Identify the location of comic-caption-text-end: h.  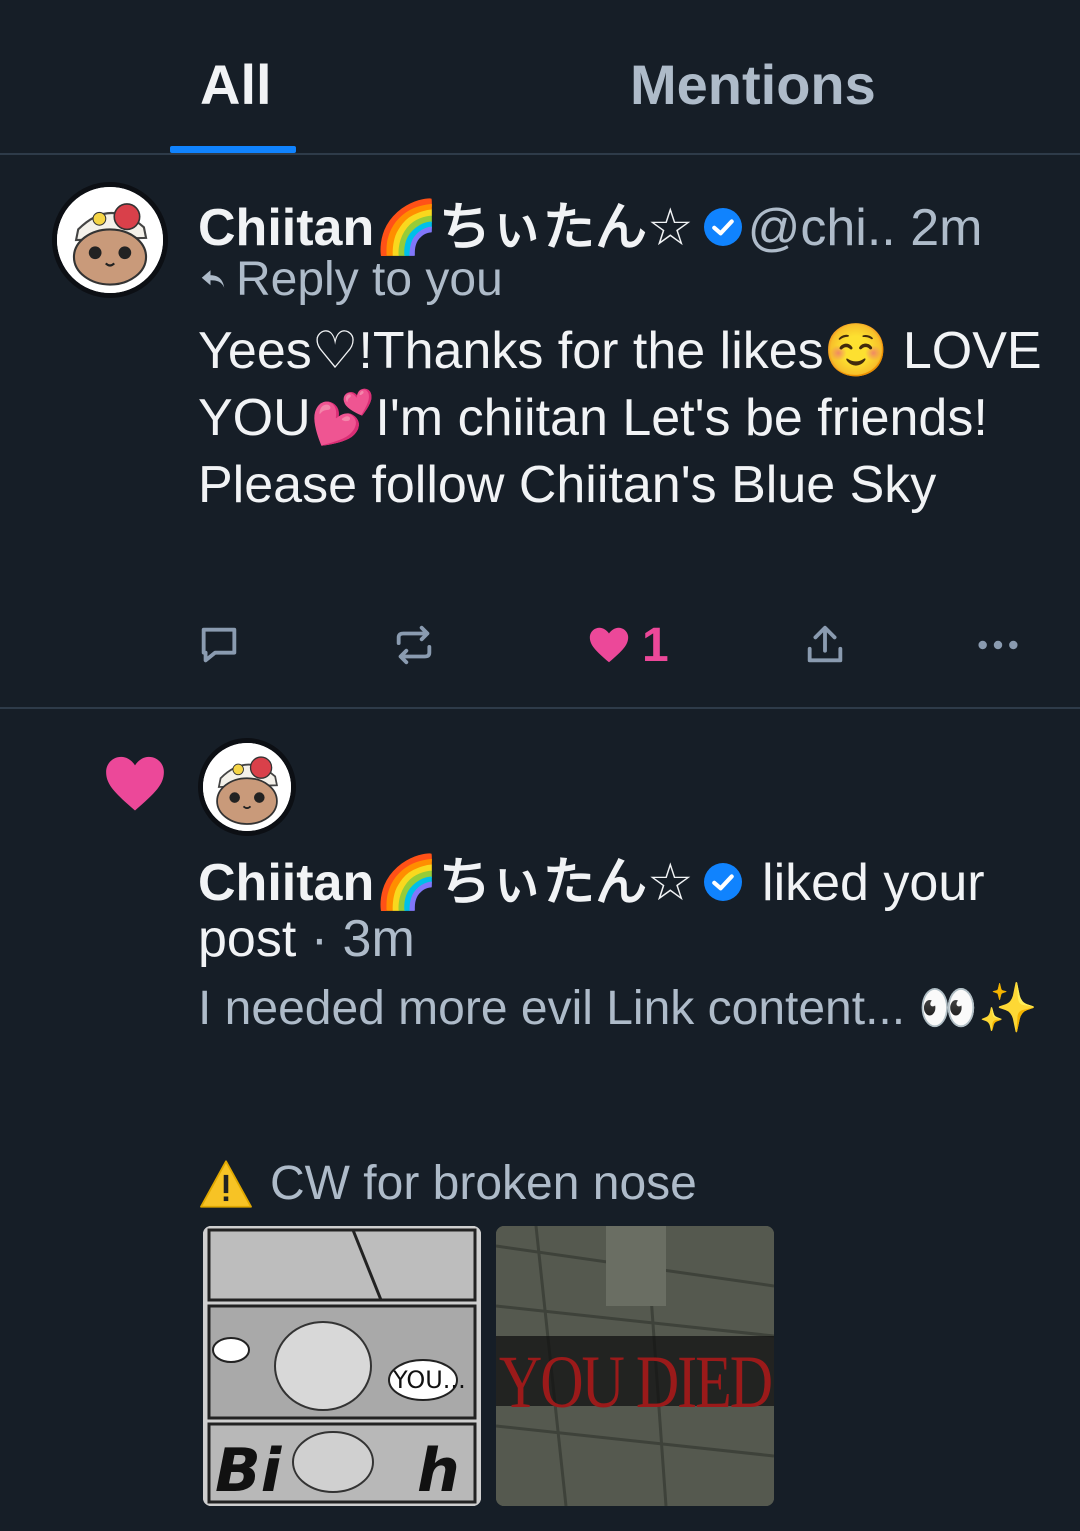
(438, 1471).